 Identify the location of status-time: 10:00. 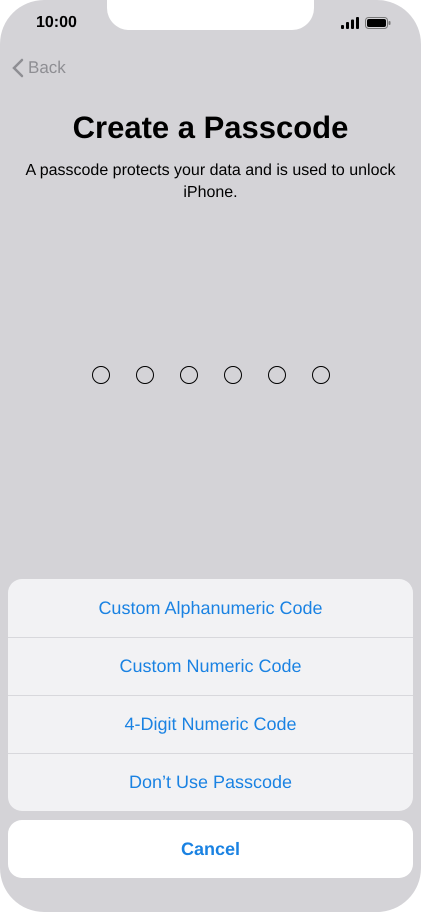
(56, 23).